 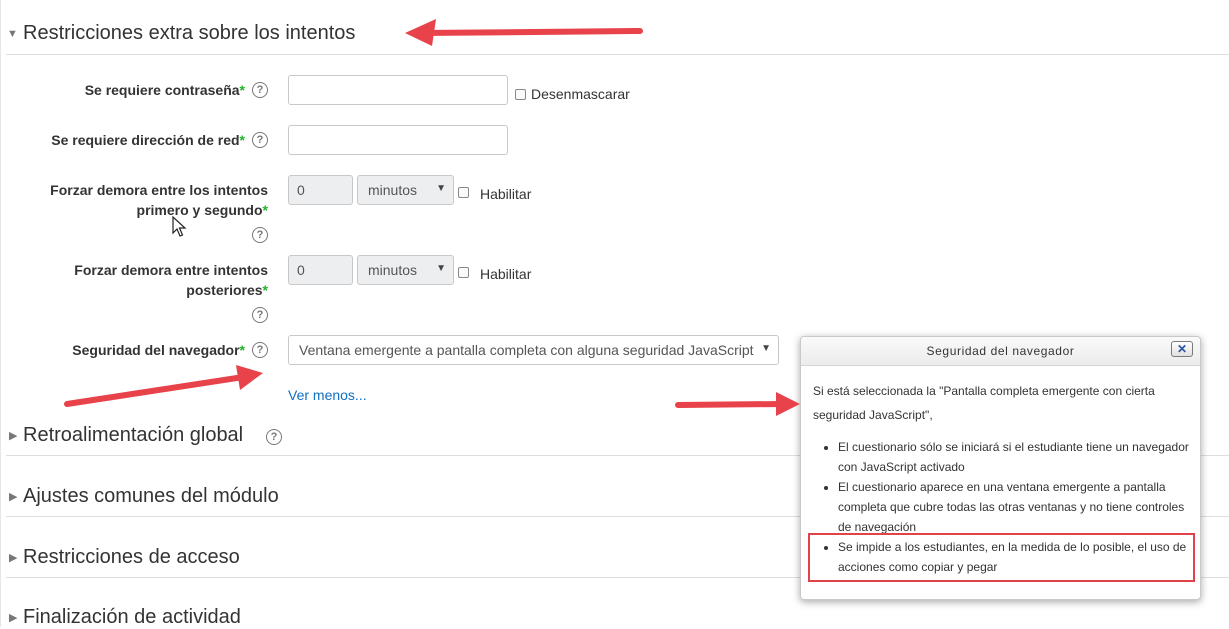 I want to click on arrow-to-help-icon, so click(x=163, y=386).